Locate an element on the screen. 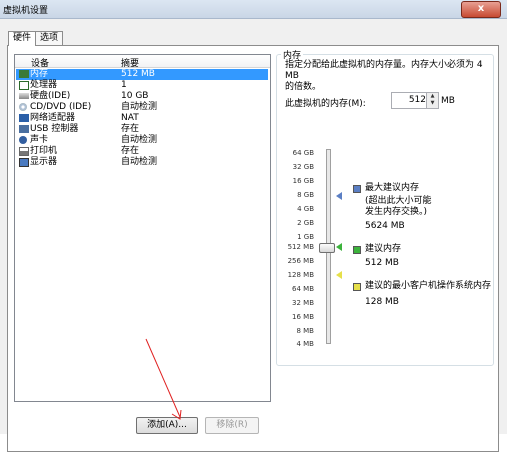 This screenshot has width=507, height=452. title-bar: 虚拟机设置 x is located at coordinates (253, 9).